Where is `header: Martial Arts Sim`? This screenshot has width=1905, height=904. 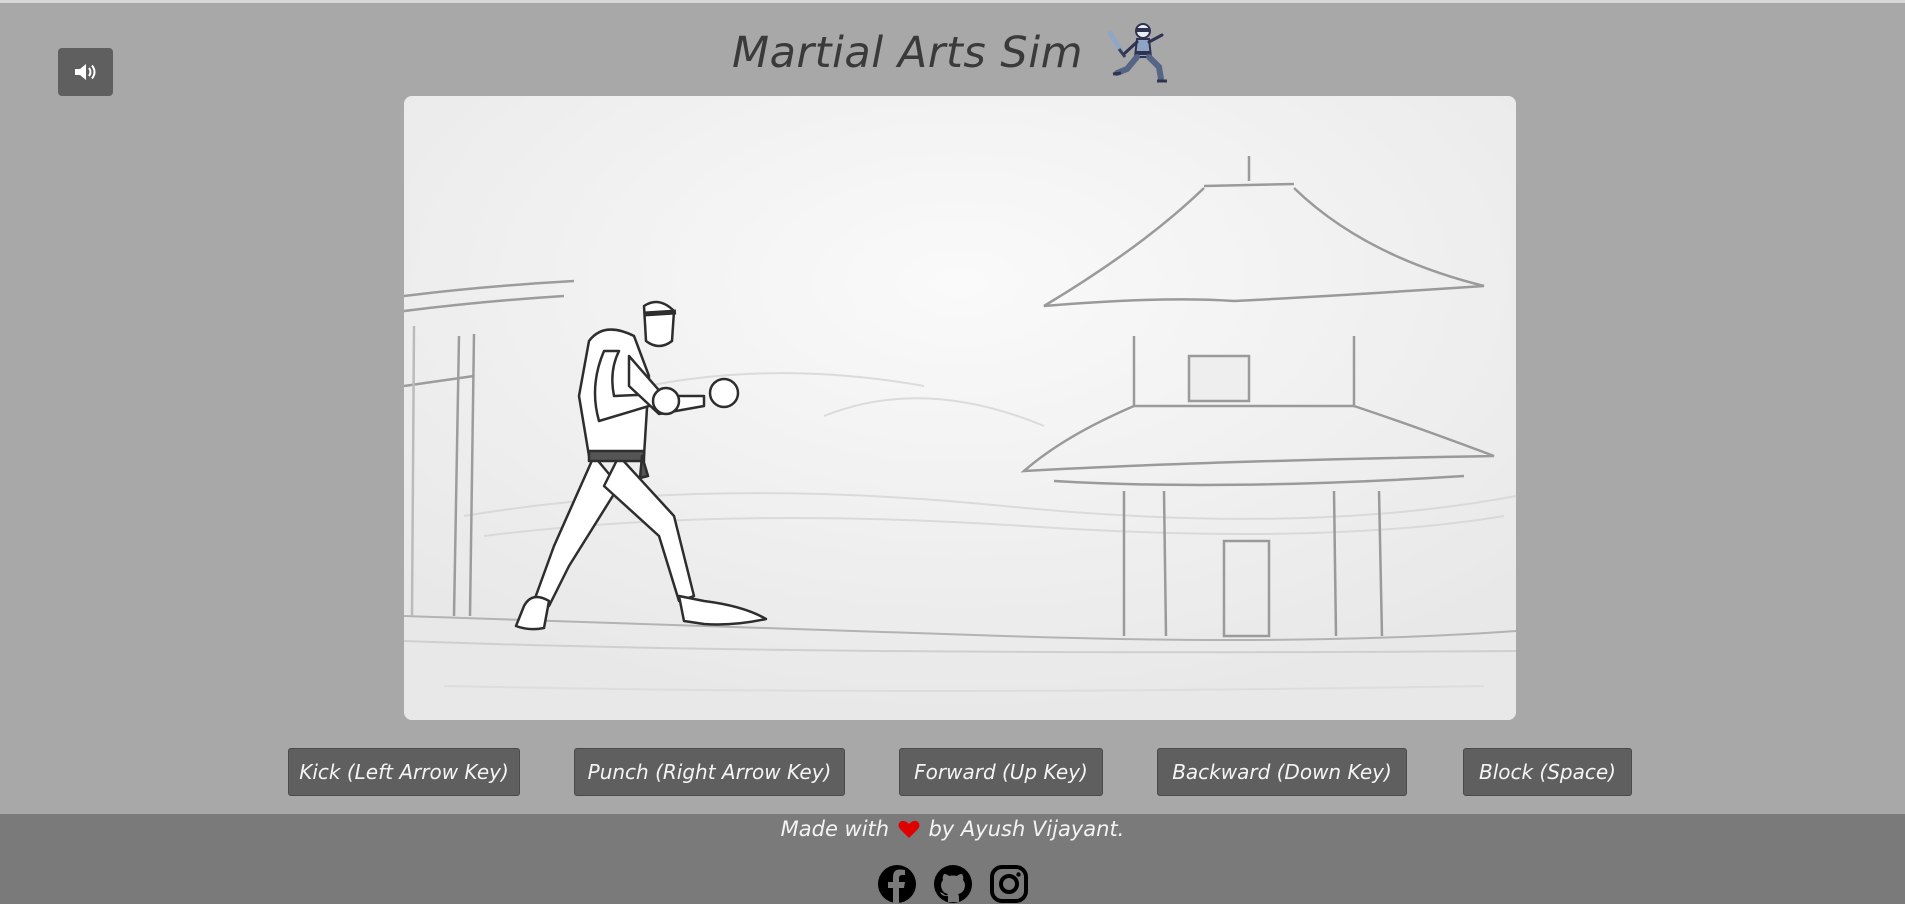 header: Martial Arts Sim is located at coordinates (952, 53).